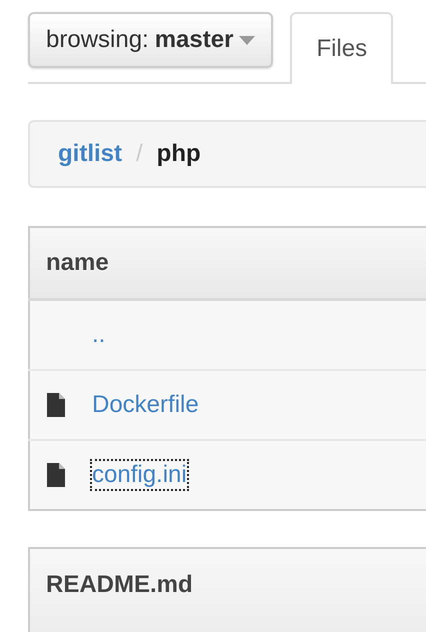 The height and width of the screenshot is (632, 426). What do you see at coordinates (151, 40) in the screenshot?
I see `branch-selector: browsing: master` at bounding box center [151, 40].